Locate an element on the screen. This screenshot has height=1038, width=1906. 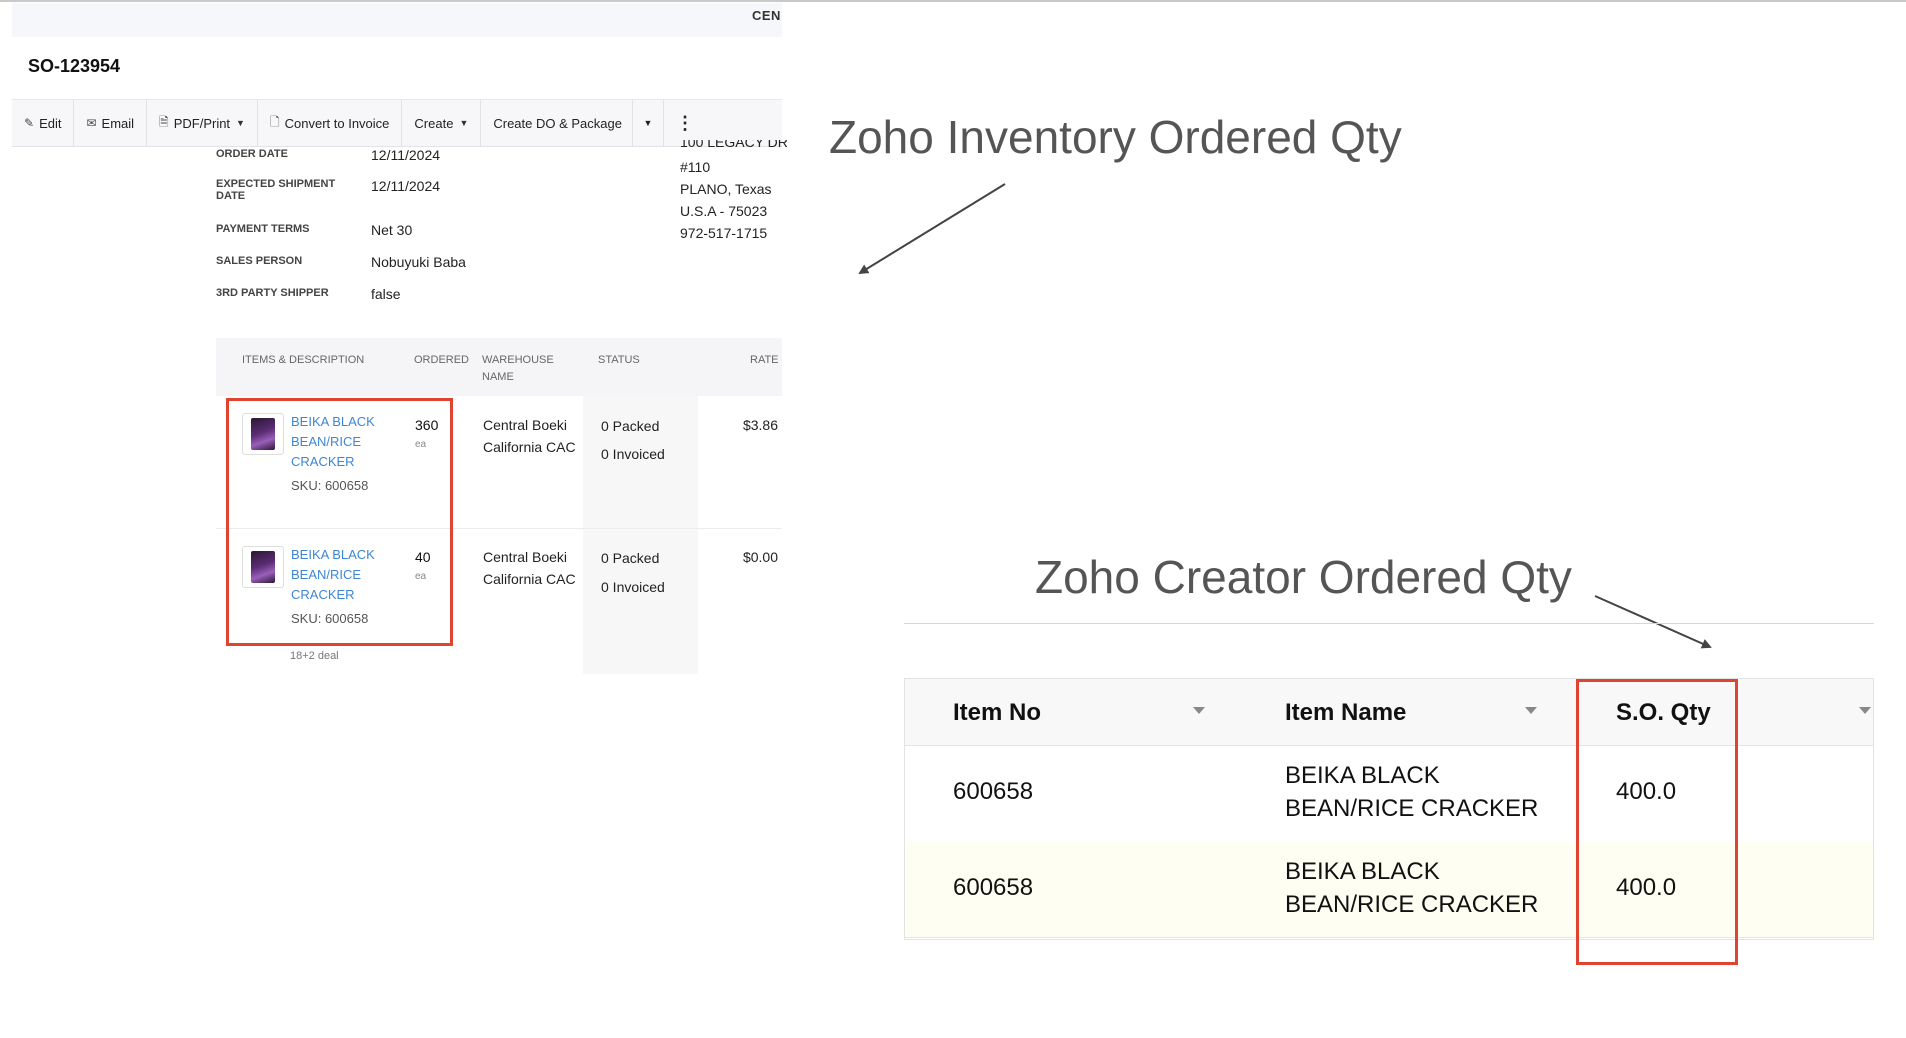
create-do-package-button: Create DO & Package ▼ is located at coordinates (572, 123).